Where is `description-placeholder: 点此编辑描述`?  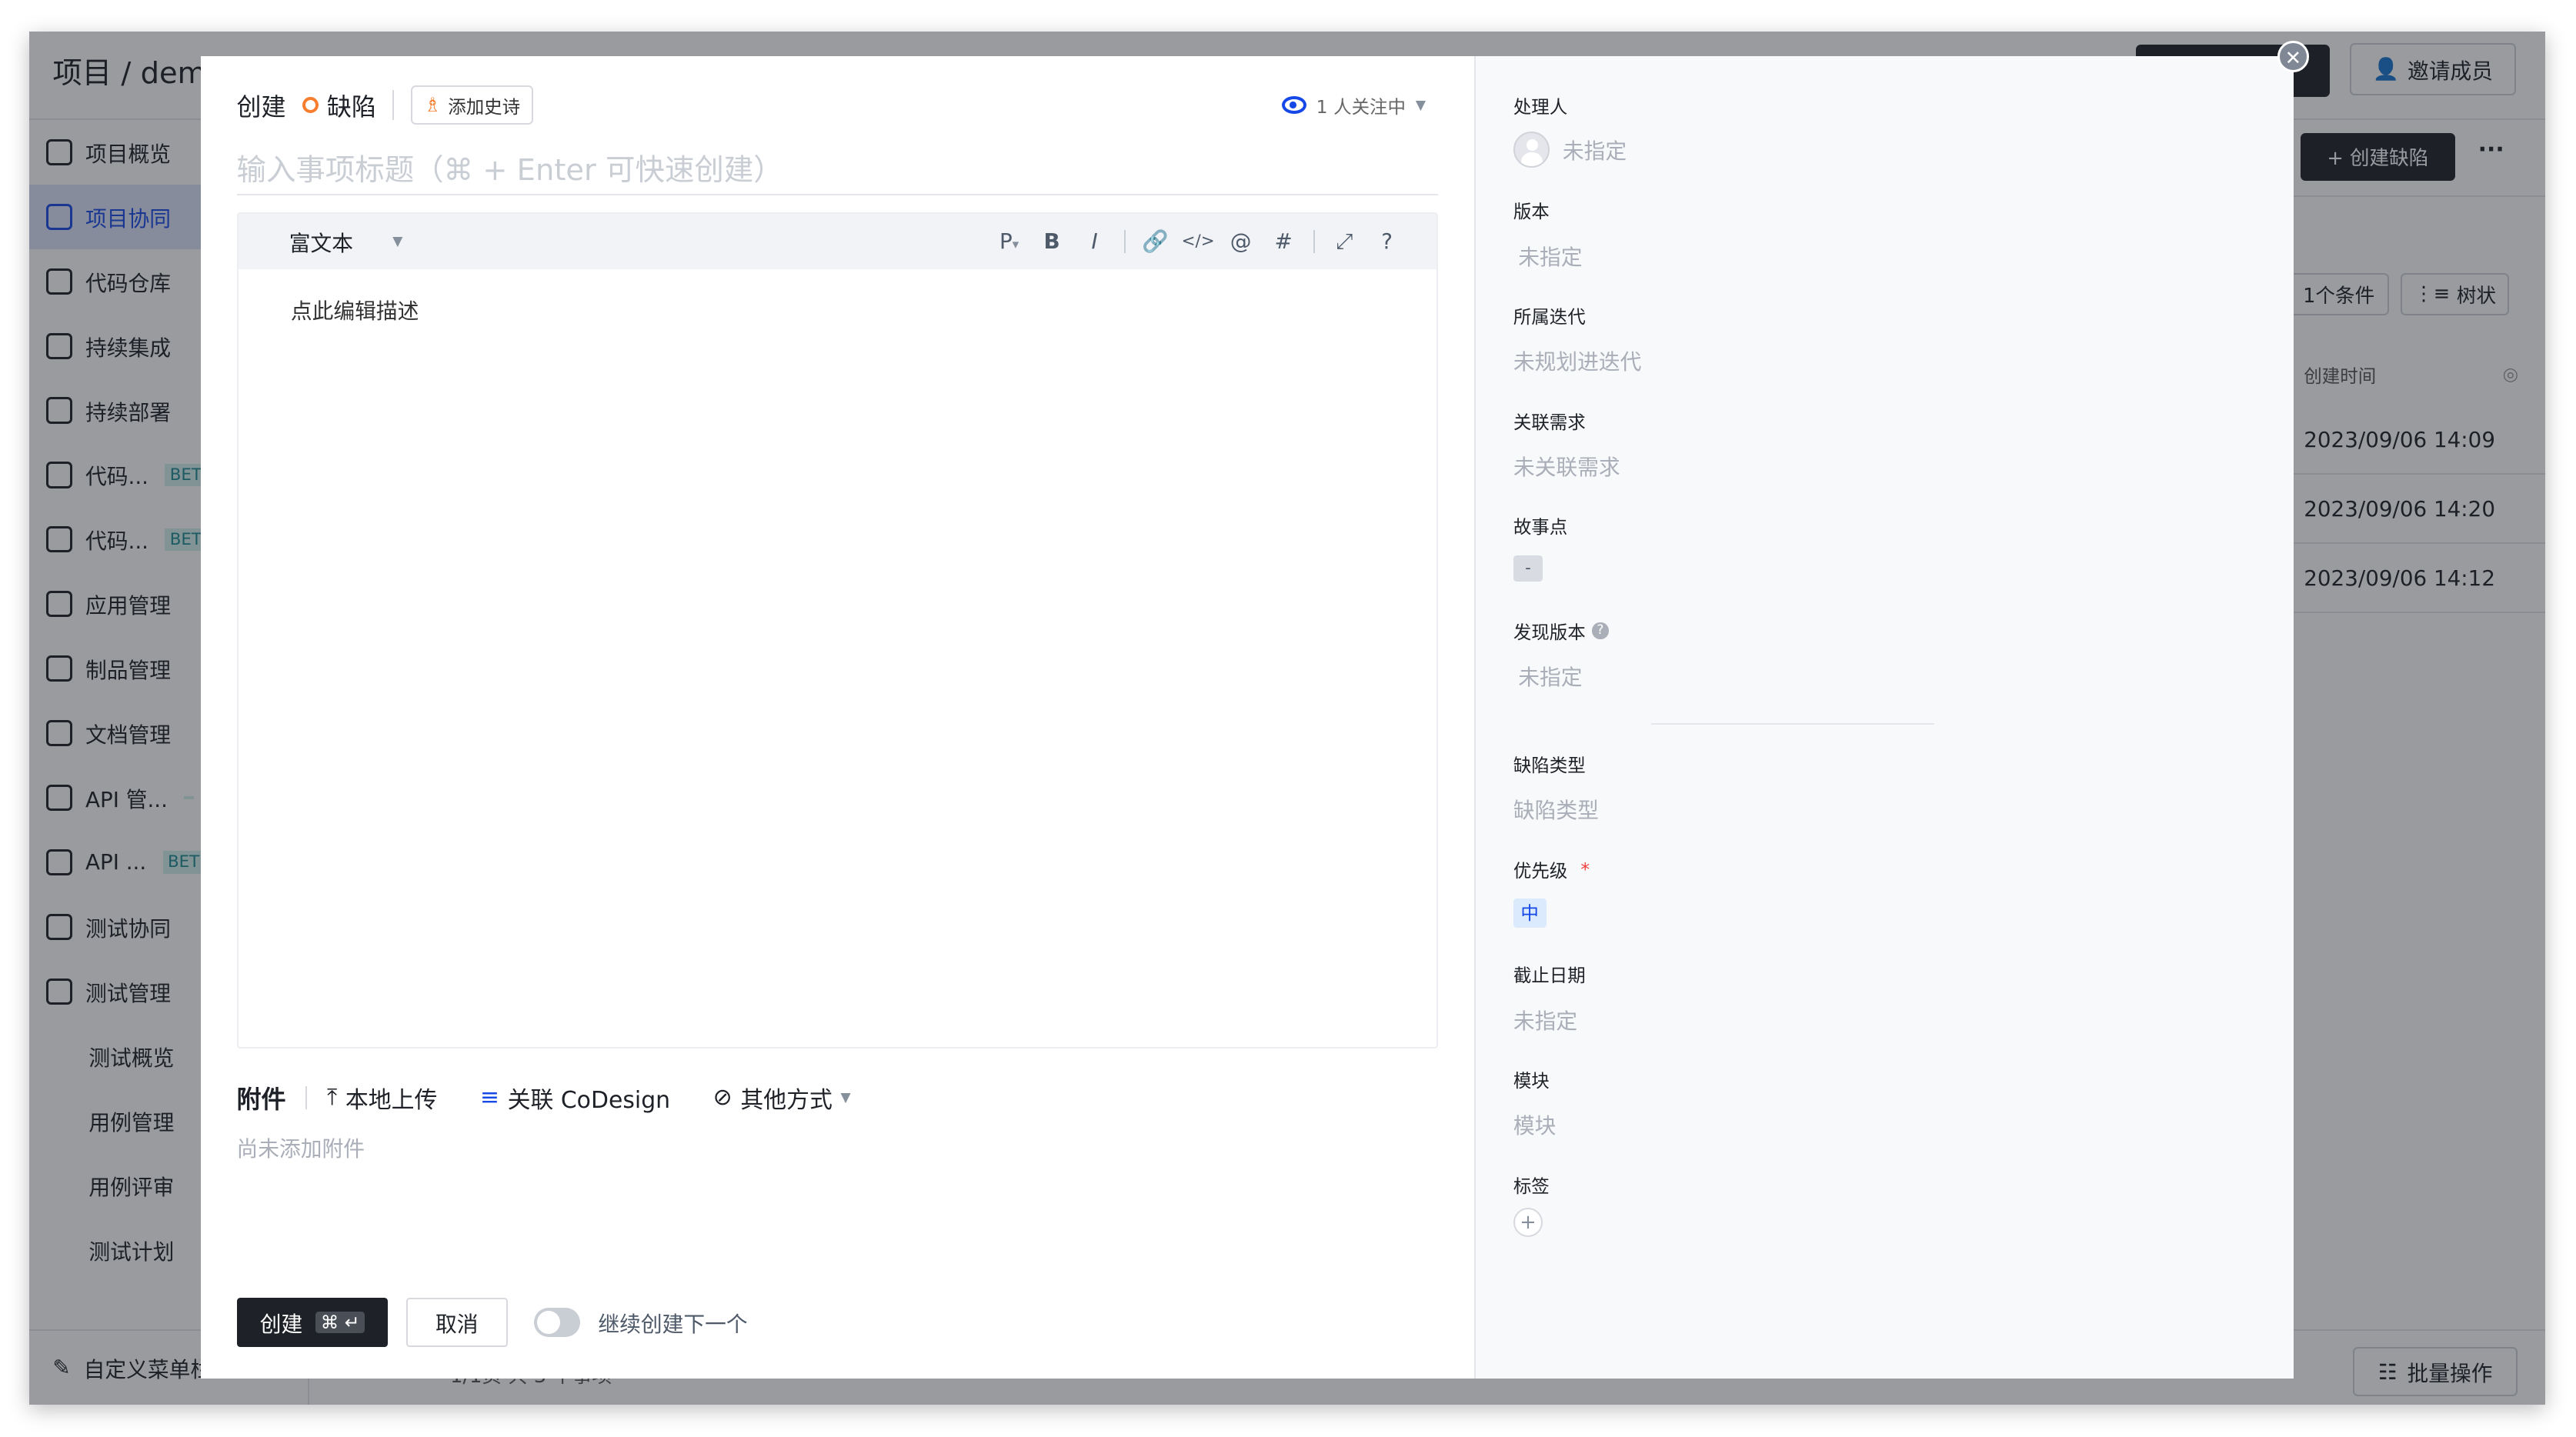 description-placeholder: 点此编辑描述 is located at coordinates (837, 309).